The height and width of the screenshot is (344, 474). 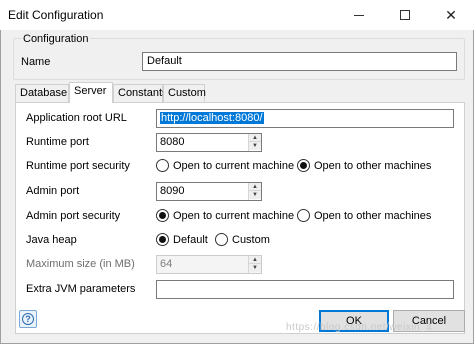 I want to click on admin-port-down-icon: ▼, so click(x=255, y=195).